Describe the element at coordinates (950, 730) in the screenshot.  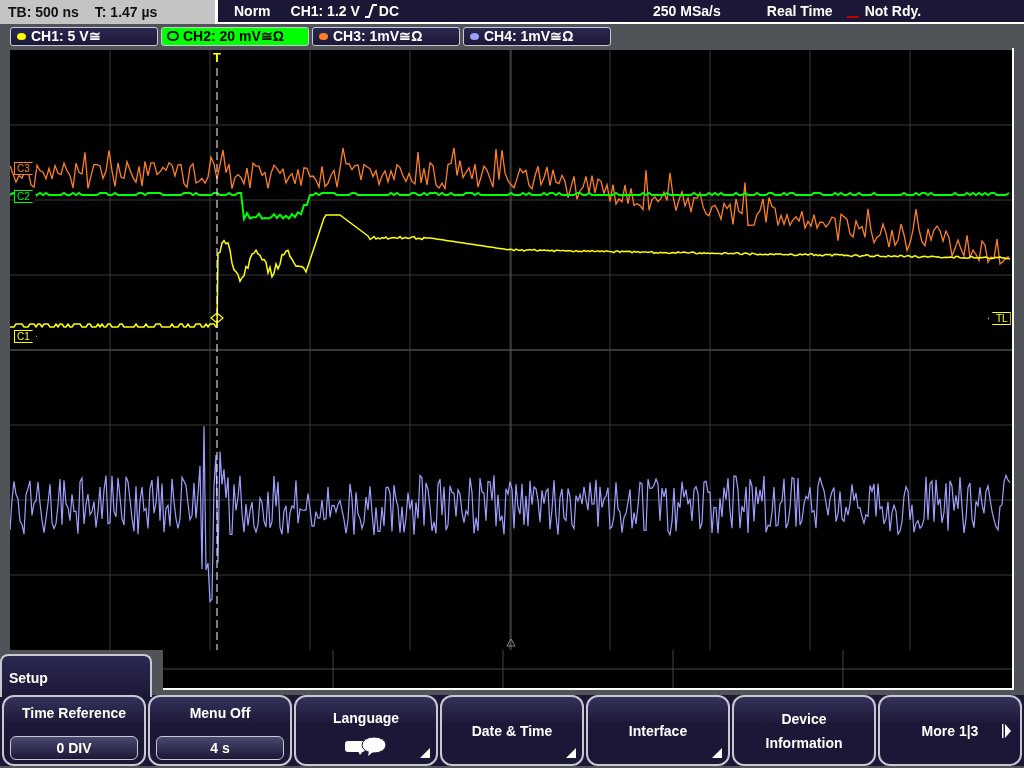
I see `more-button: More 1|3` at that location.